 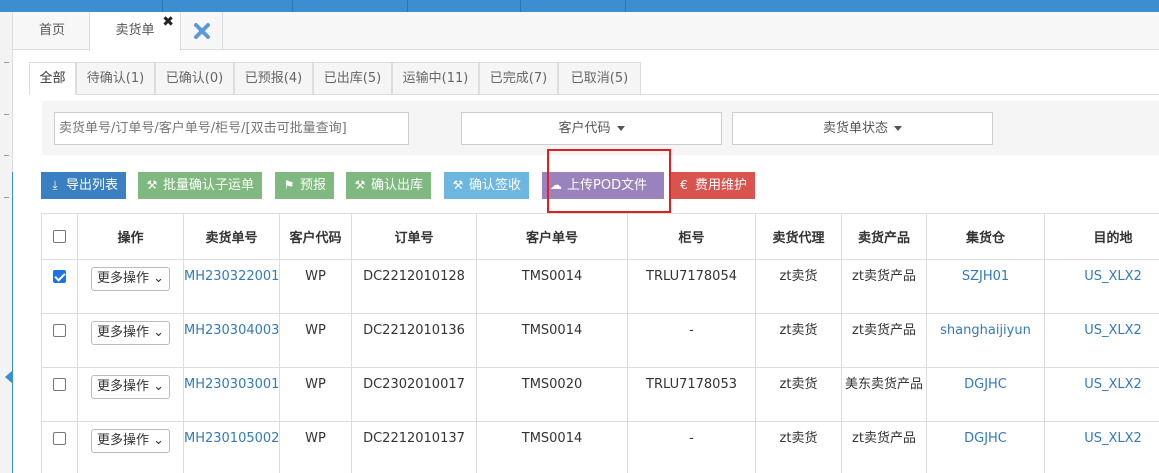 I want to click on order-status-label: 卖货单状态, so click(x=855, y=128).